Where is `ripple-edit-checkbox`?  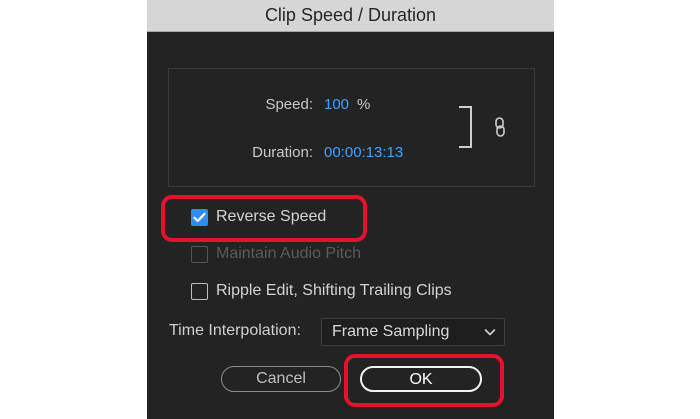 ripple-edit-checkbox is located at coordinates (199, 291).